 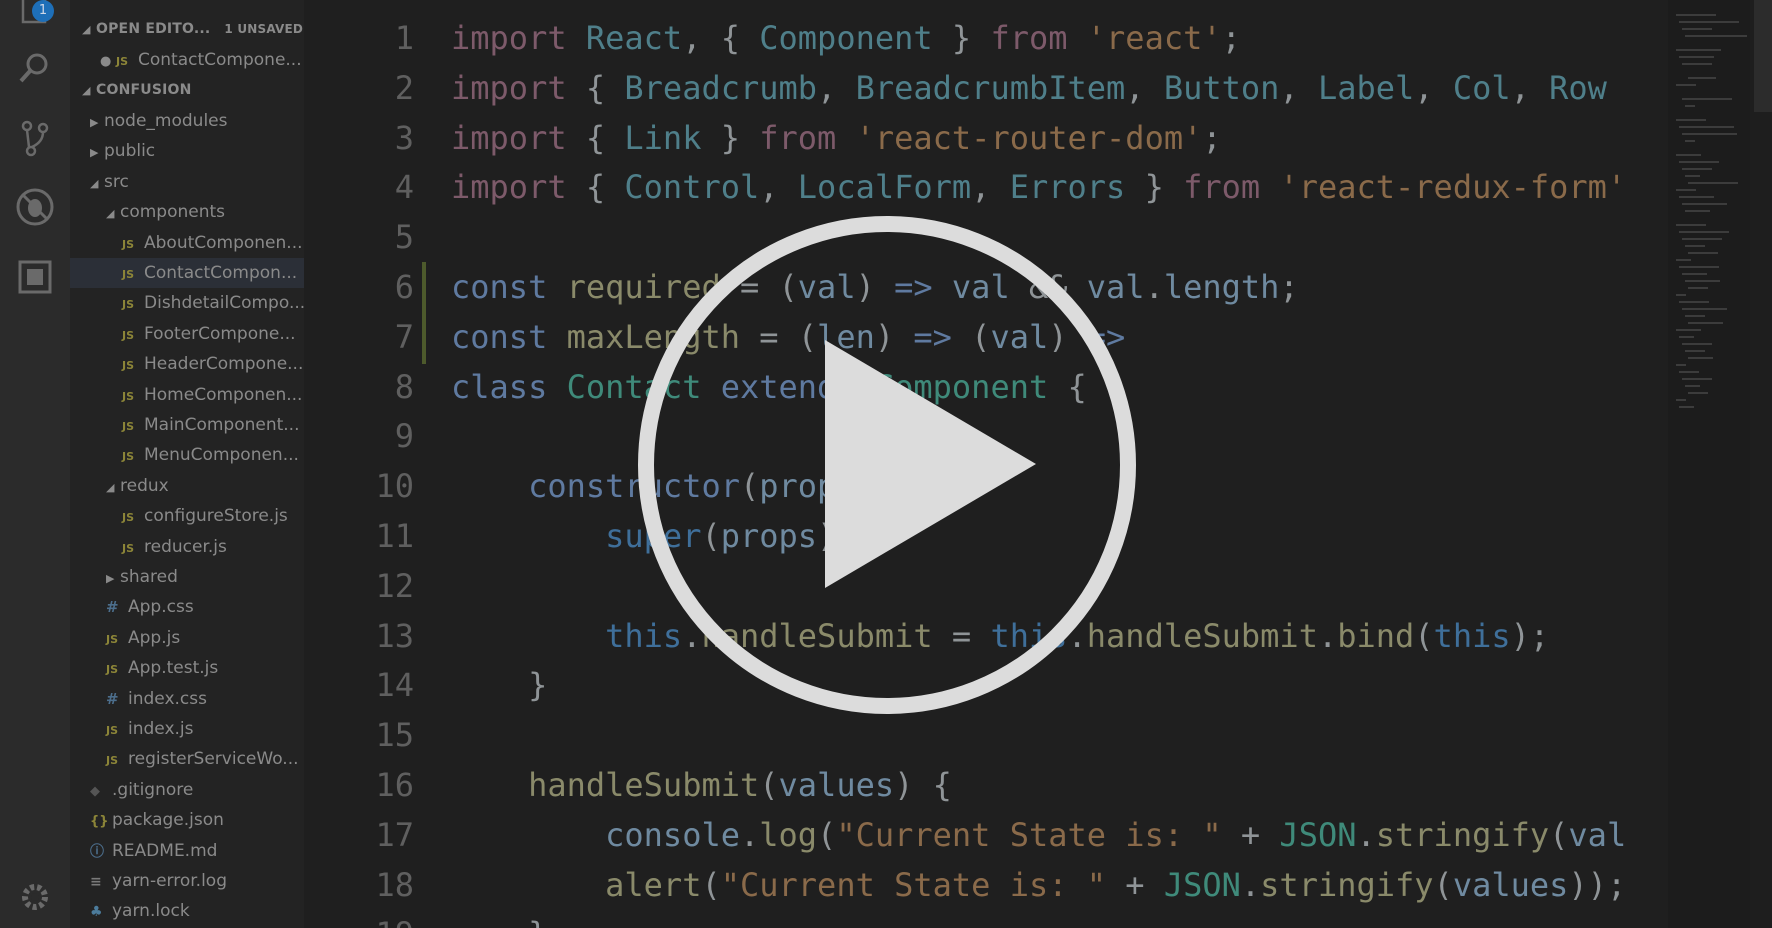 What do you see at coordinates (35, 464) in the screenshot?
I see `activity-bar: 1` at bounding box center [35, 464].